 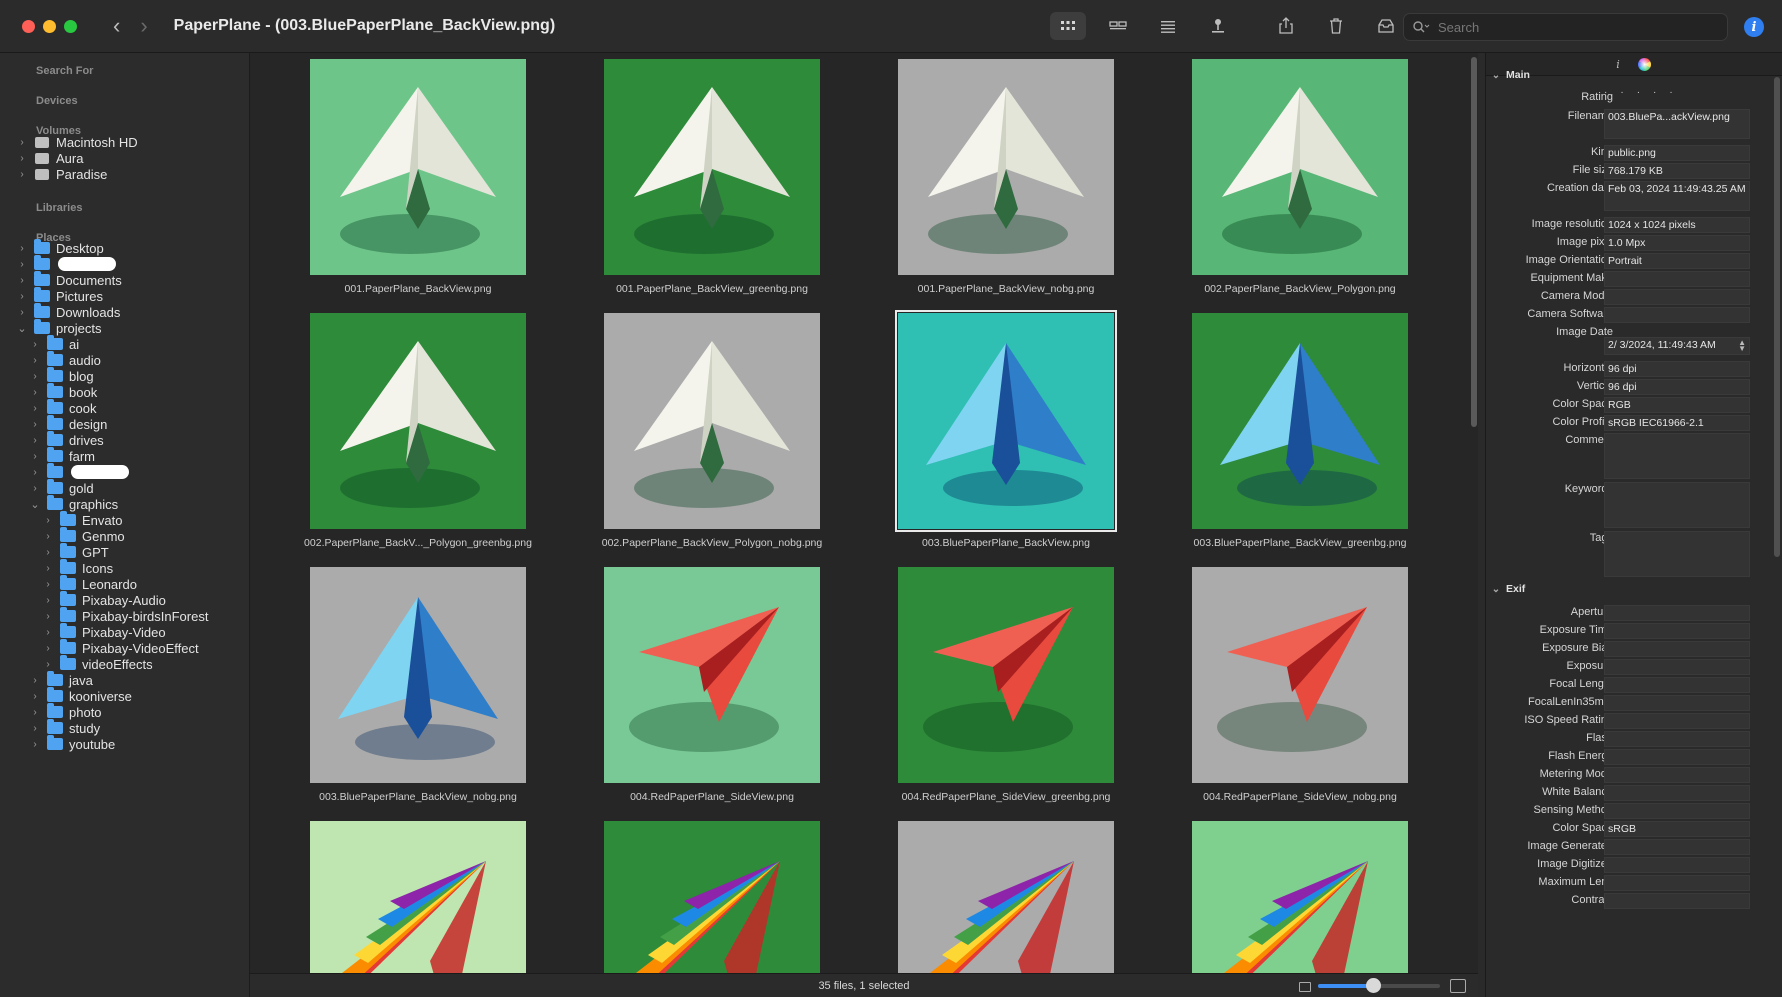 I want to click on tab-info: i, so click(x=1618, y=64).